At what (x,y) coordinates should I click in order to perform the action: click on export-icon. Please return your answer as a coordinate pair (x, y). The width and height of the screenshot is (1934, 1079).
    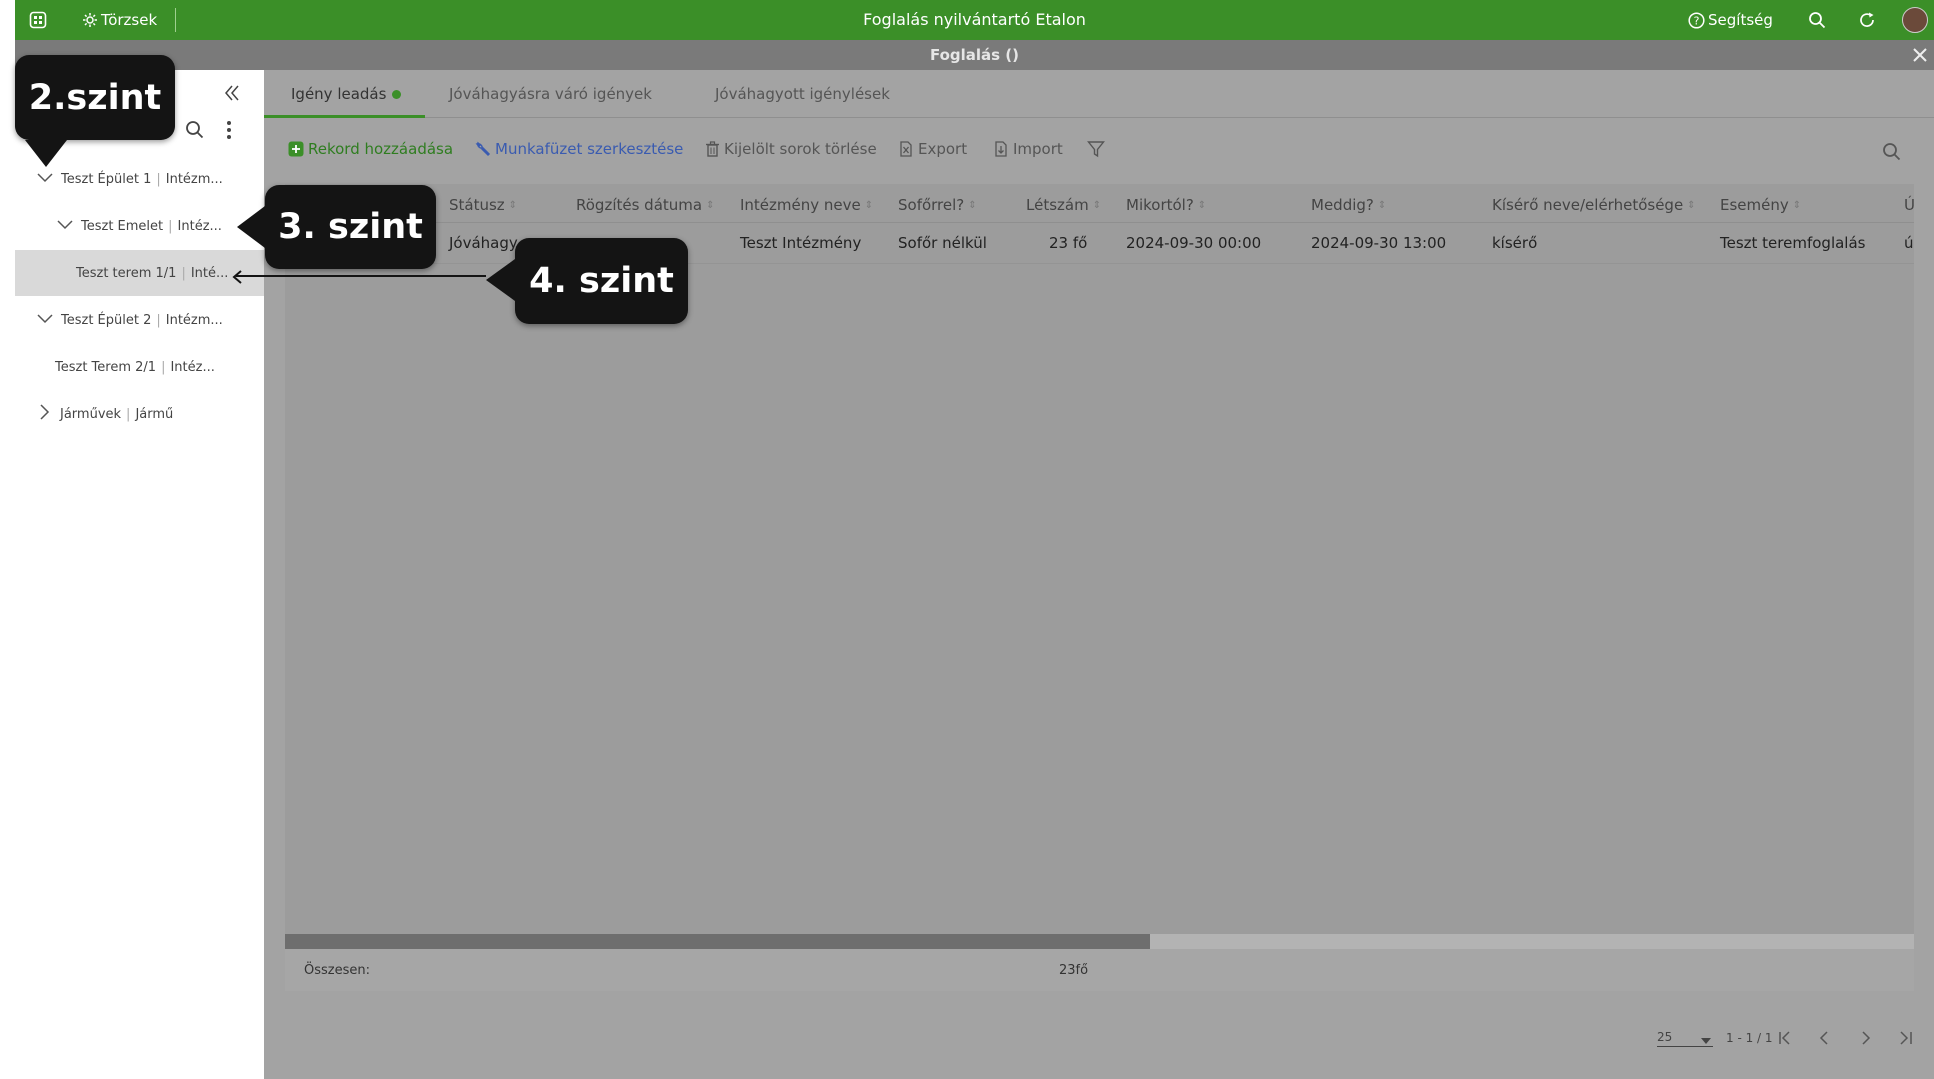
    Looking at the image, I should click on (906, 149).